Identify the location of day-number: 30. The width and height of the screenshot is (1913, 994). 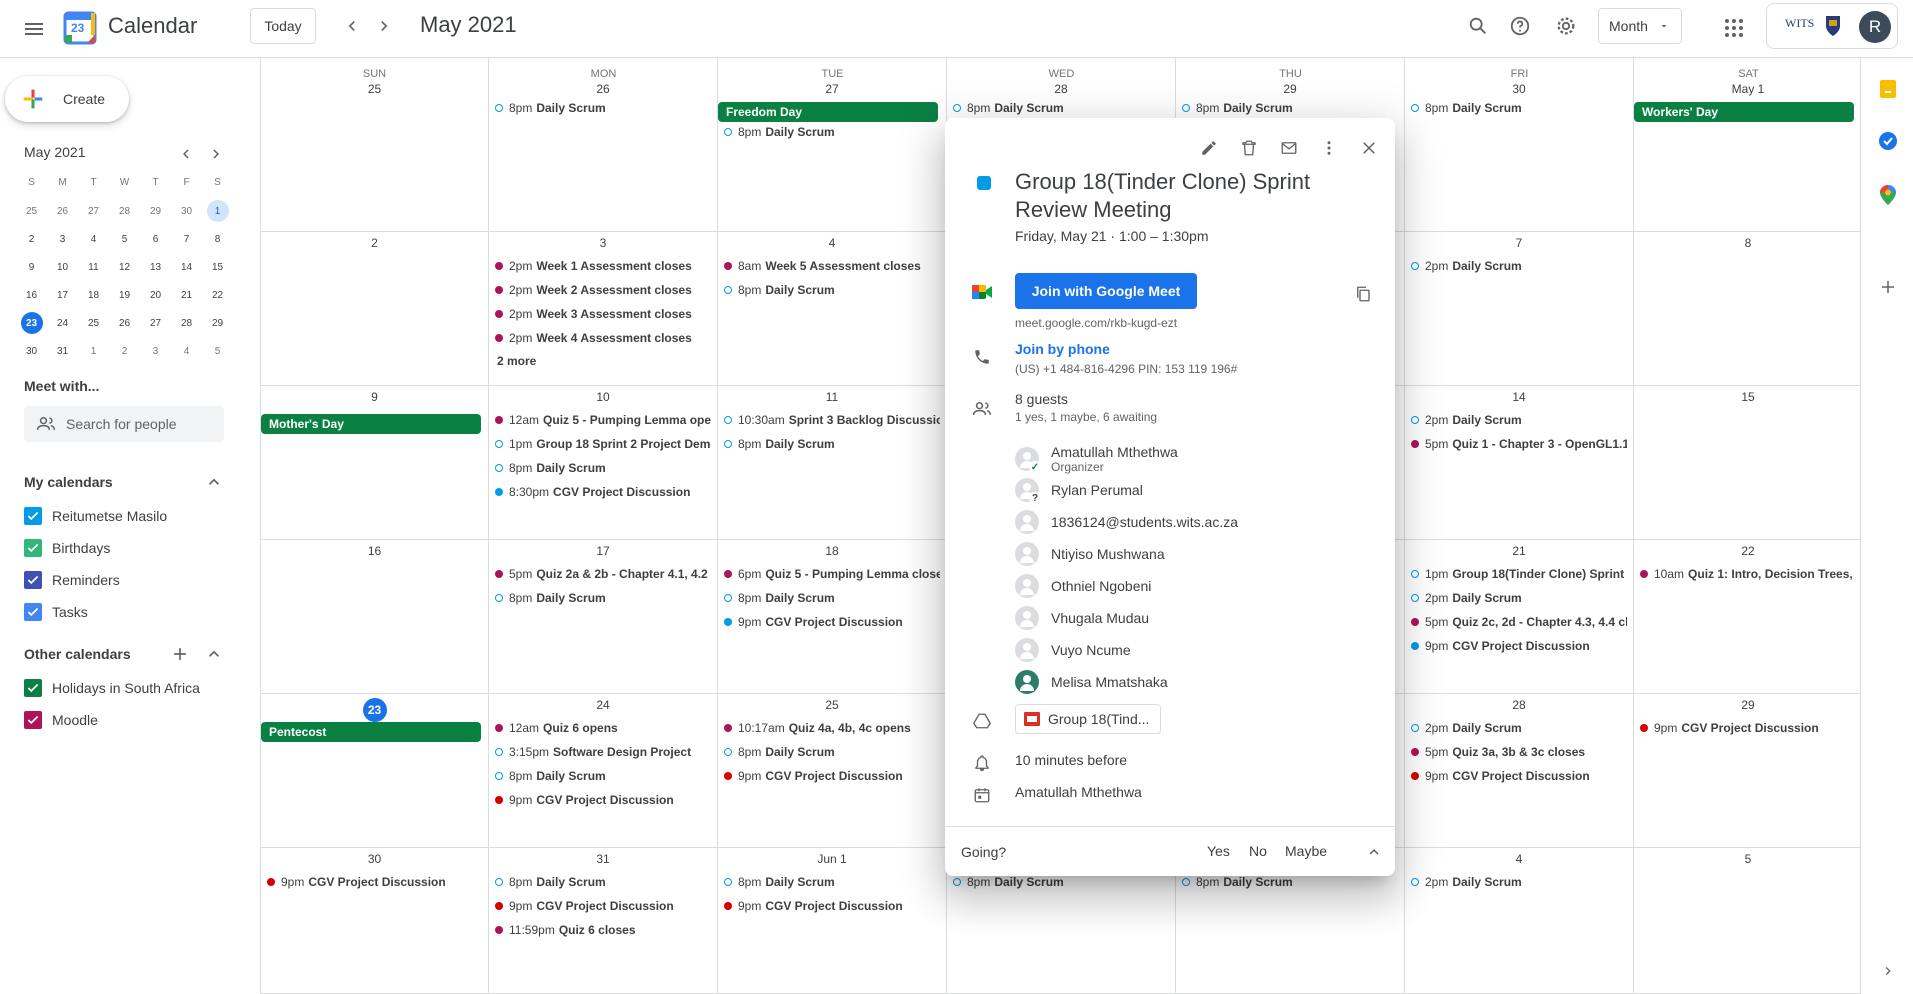
(1519, 89).